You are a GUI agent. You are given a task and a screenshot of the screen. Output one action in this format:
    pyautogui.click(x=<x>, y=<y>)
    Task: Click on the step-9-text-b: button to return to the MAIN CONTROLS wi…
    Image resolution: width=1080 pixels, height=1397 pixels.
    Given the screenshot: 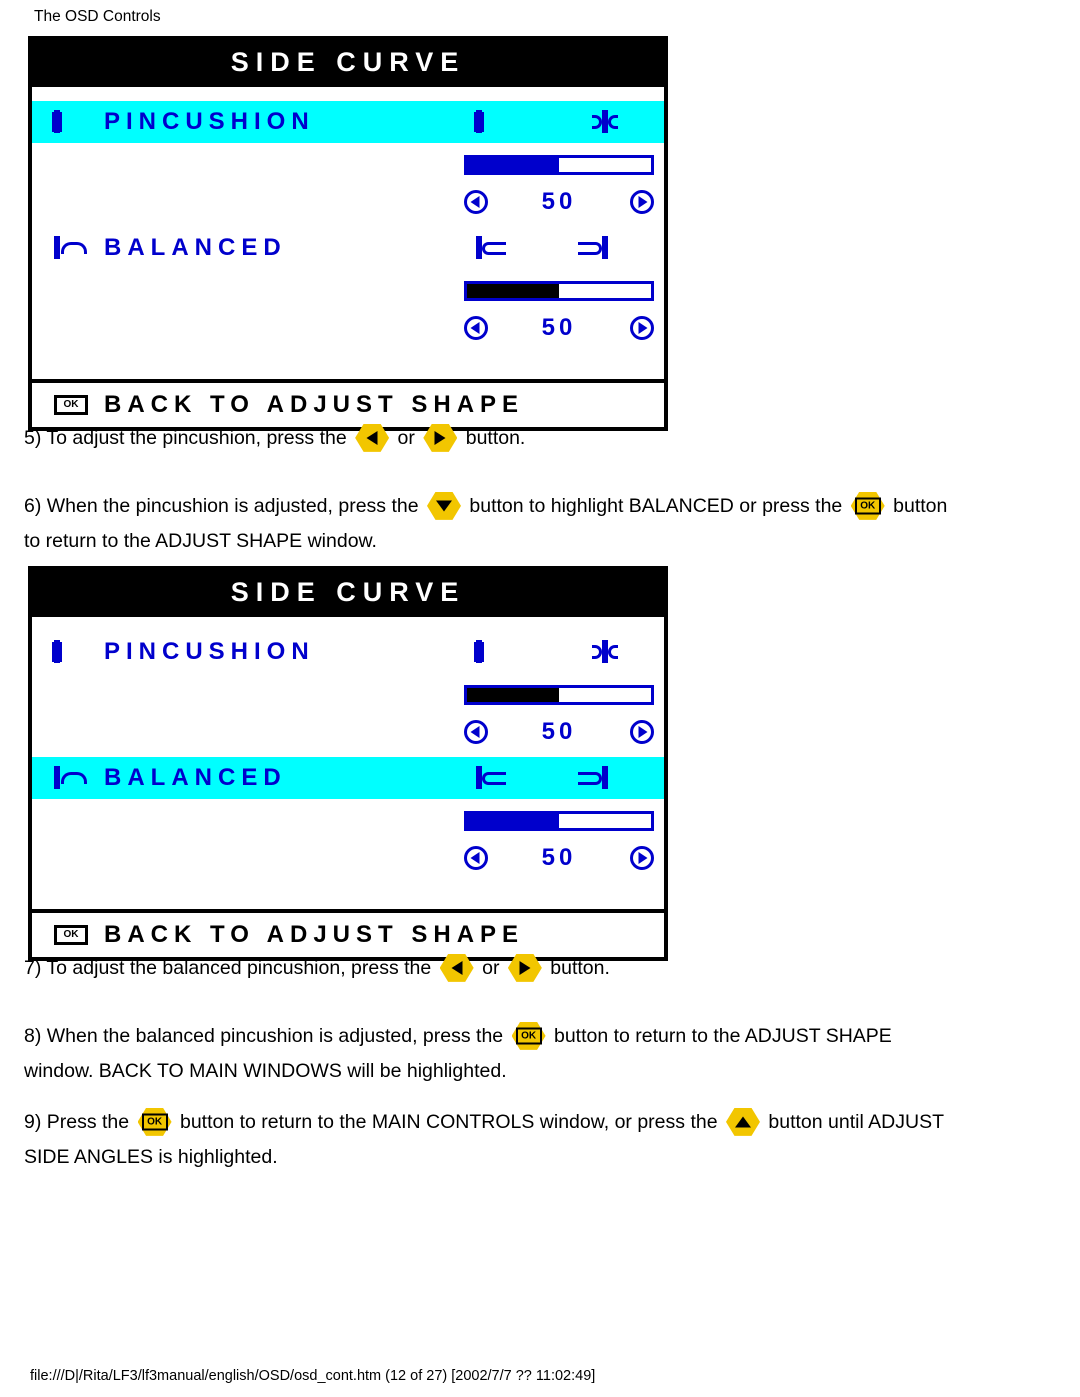 What is the action you would take?
    pyautogui.click(x=448, y=1121)
    